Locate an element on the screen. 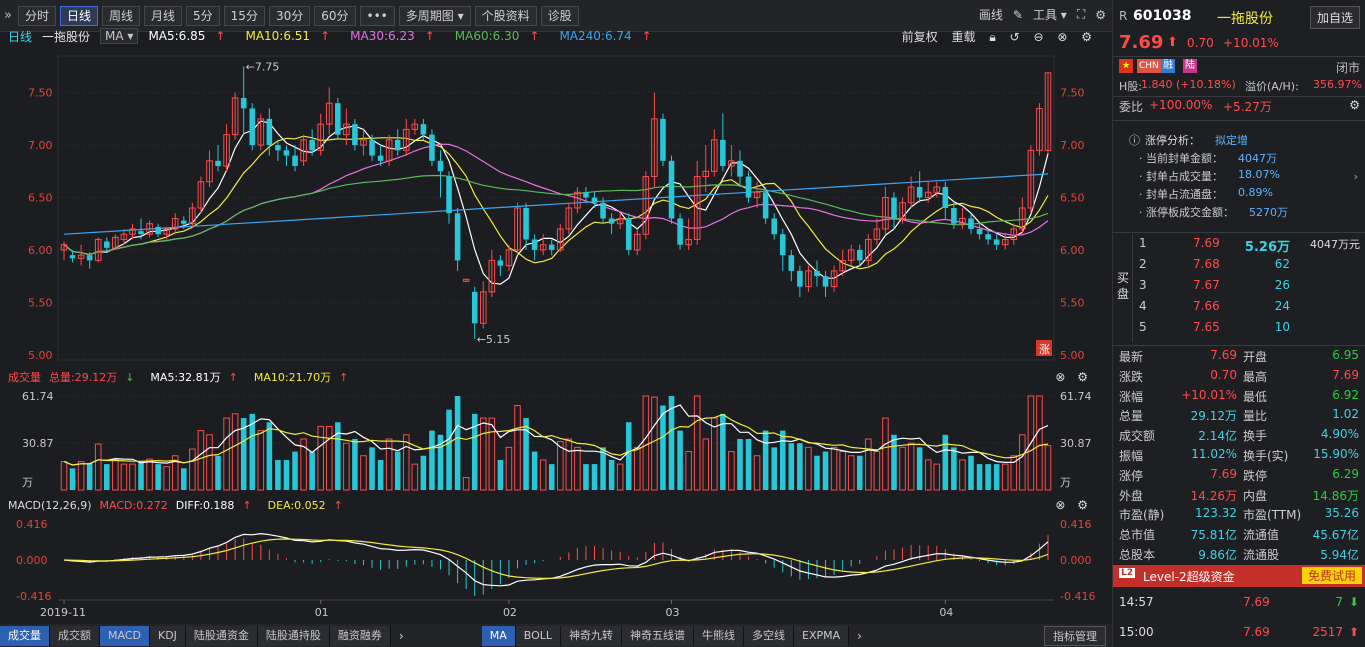 This screenshot has height=647, width=1365. period-tab: 多周期图 ▾ is located at coordinates (434, 15).